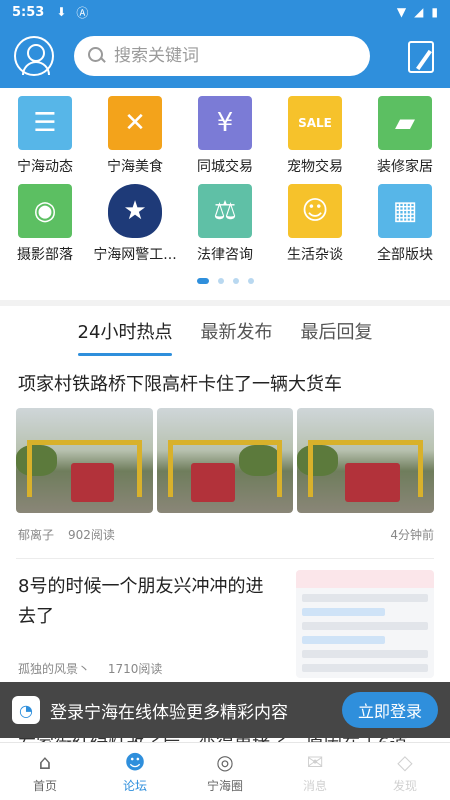  Describe the element at coordinates (45, 762) in the screenshot. I see `home-icon: ⌂` at that location.